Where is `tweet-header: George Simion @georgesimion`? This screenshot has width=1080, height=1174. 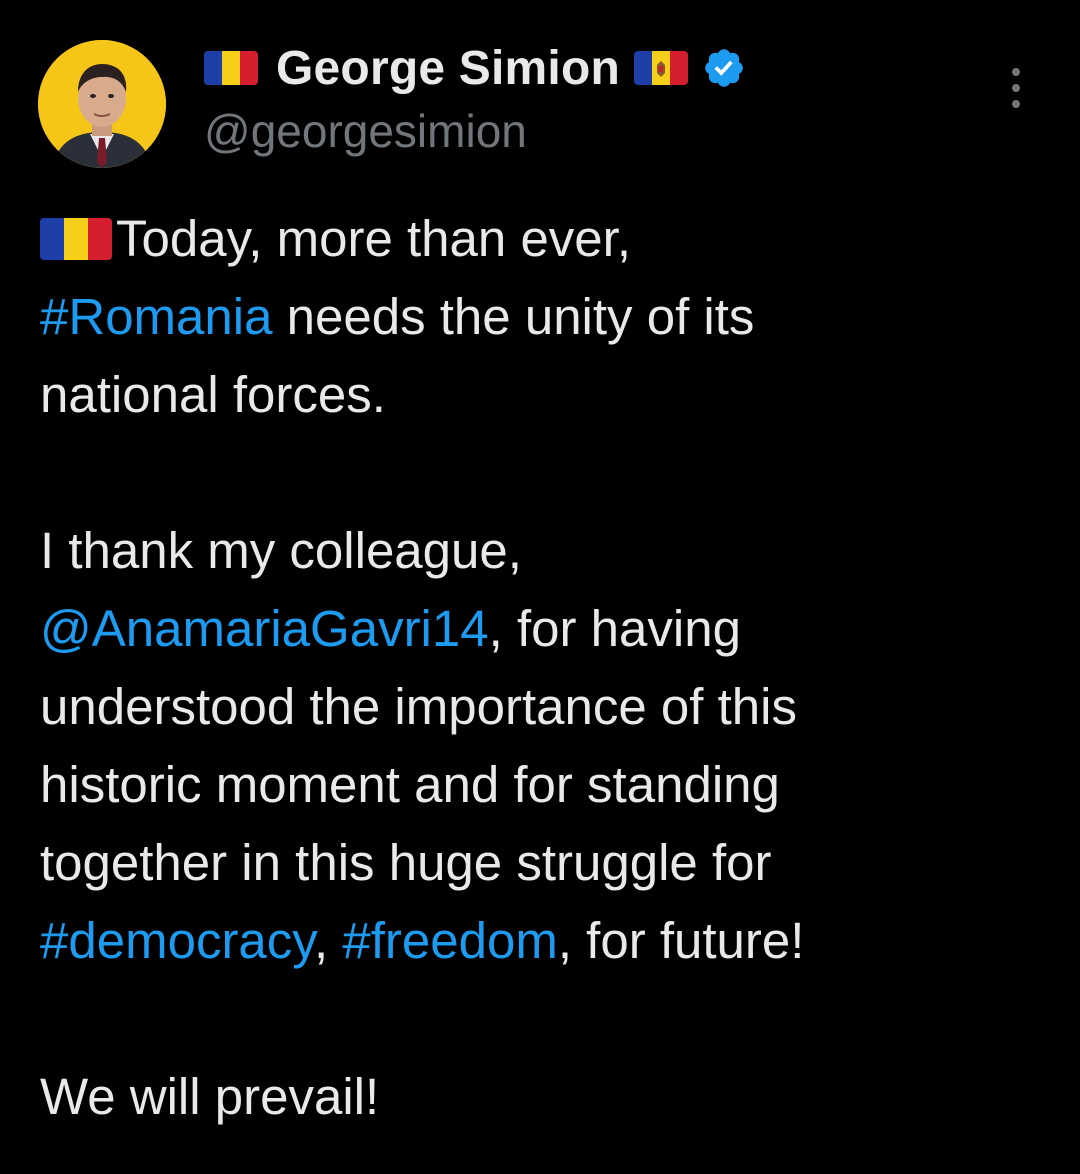 tweet-header: George Simion @georgesimion is located at coordinates (543, 103).